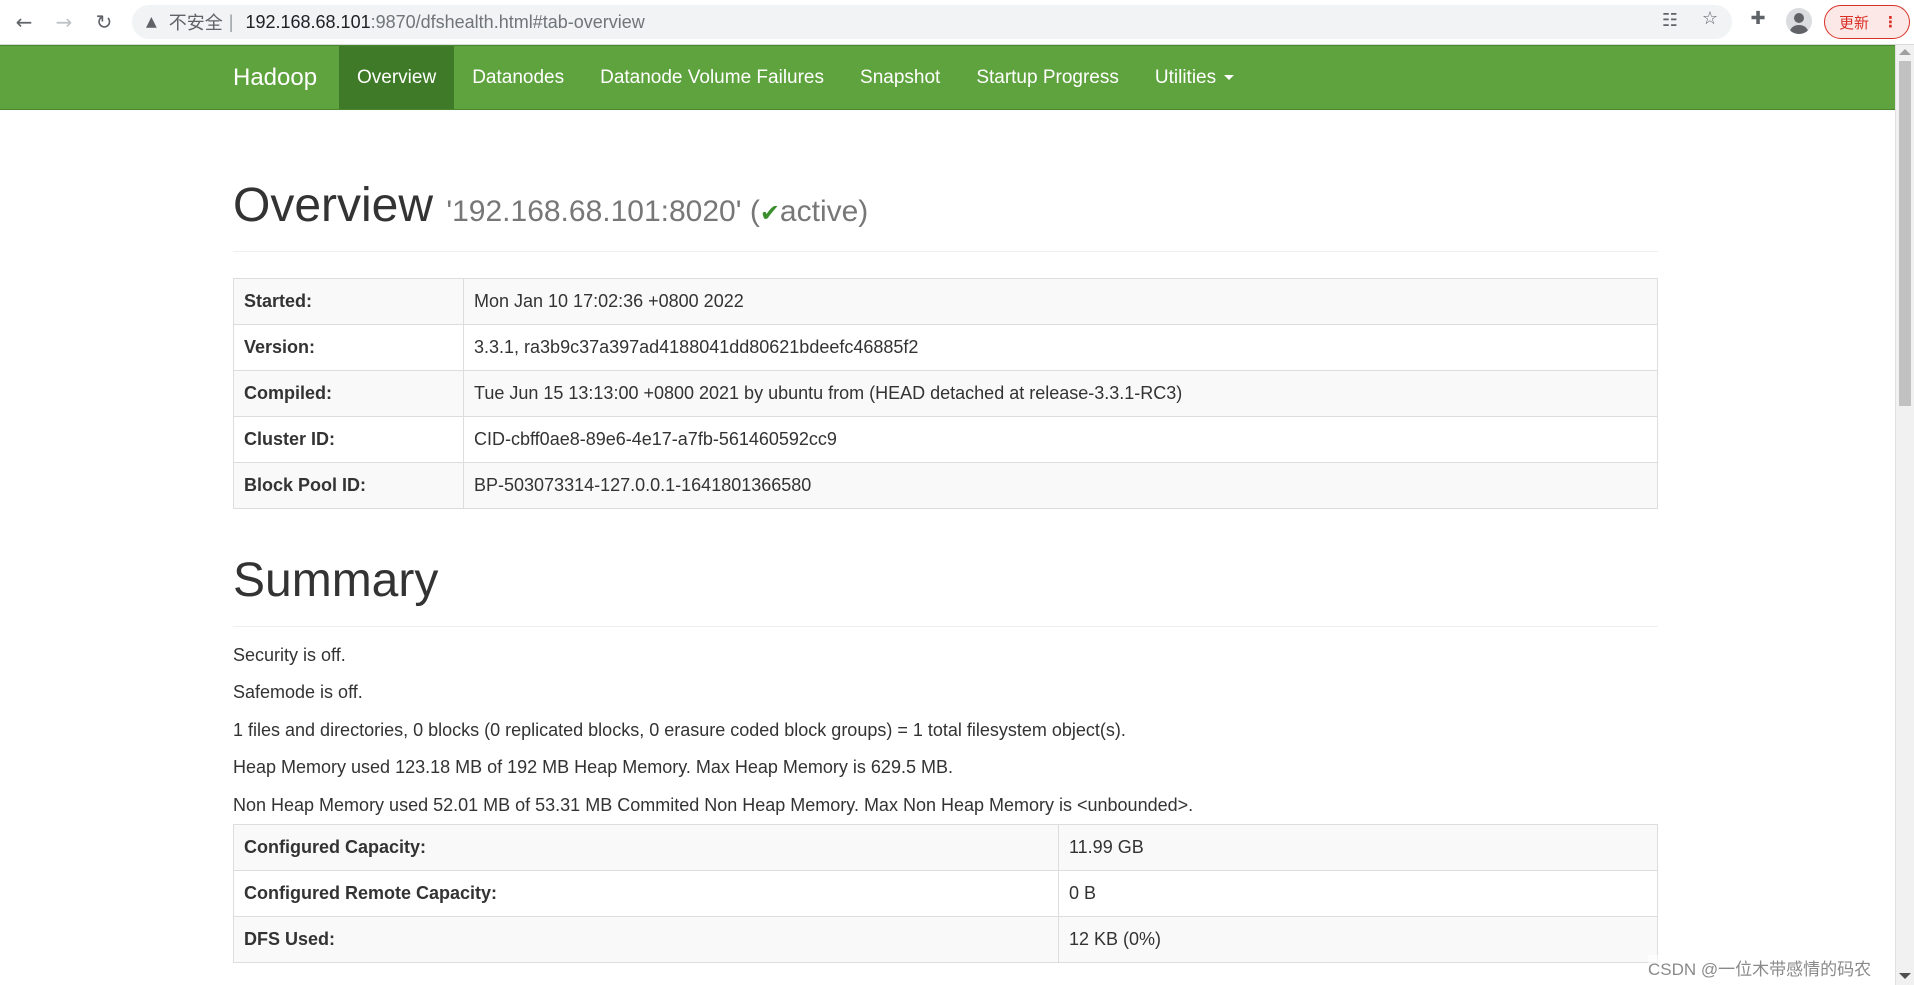 The height and width of the screenshot is (985, 1914). What do you see at coordinates (945, 206) in the screenshot?
I see `page-title: Overview '192.168.68.101:8020' (✔active)` at bounding box center [945, 206].